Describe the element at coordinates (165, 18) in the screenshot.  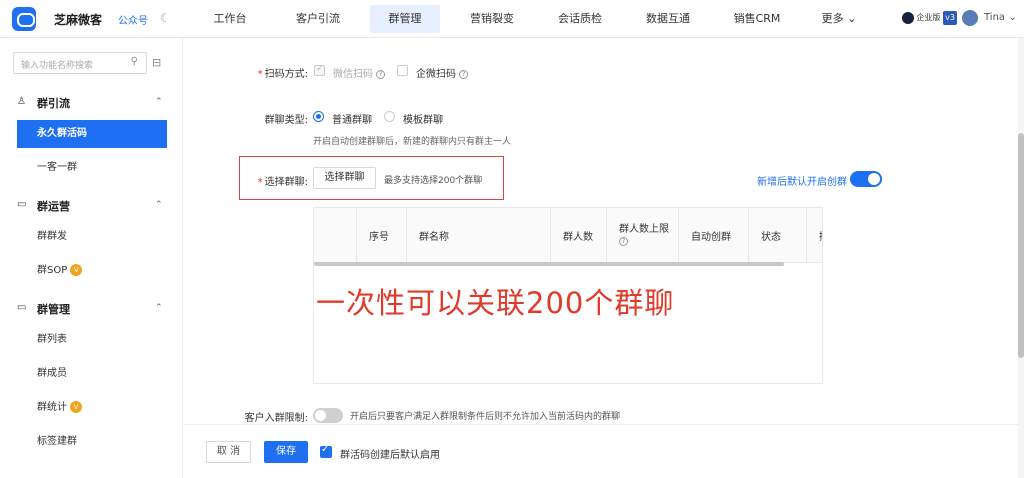
I see `theme-toggle-icon: ☾` at that location.